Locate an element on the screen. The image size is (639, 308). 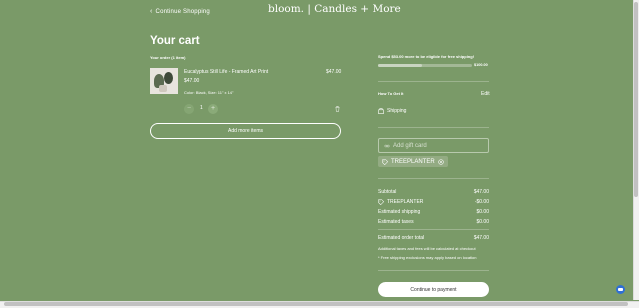
package-icon is located at coordinates (381, 111).